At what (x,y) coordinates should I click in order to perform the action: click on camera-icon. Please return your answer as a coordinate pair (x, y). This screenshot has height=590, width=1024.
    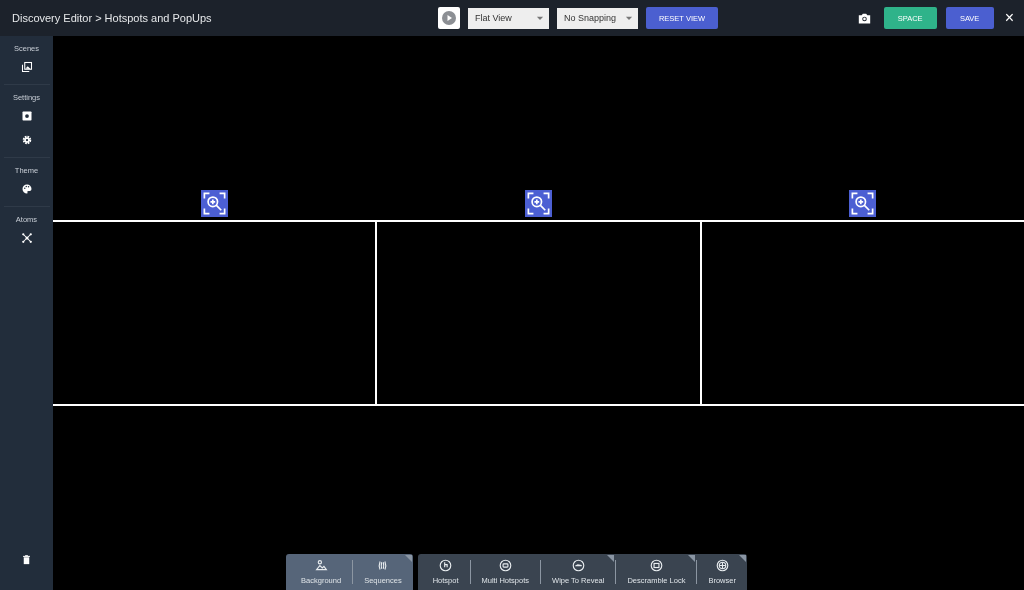
    Looking at the image, I should click on (864, 18).